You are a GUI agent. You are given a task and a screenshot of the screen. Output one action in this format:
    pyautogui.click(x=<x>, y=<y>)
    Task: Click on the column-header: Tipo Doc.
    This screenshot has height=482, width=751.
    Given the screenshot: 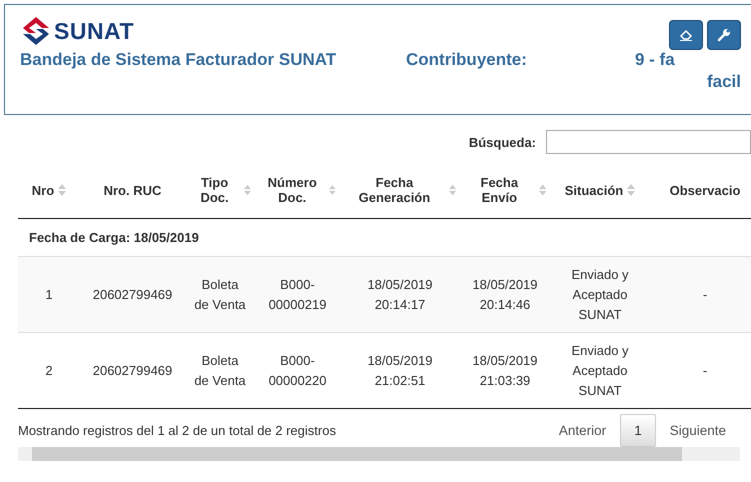 What is the action you would take?
    pyautogui.click(x=214, y=190)
    